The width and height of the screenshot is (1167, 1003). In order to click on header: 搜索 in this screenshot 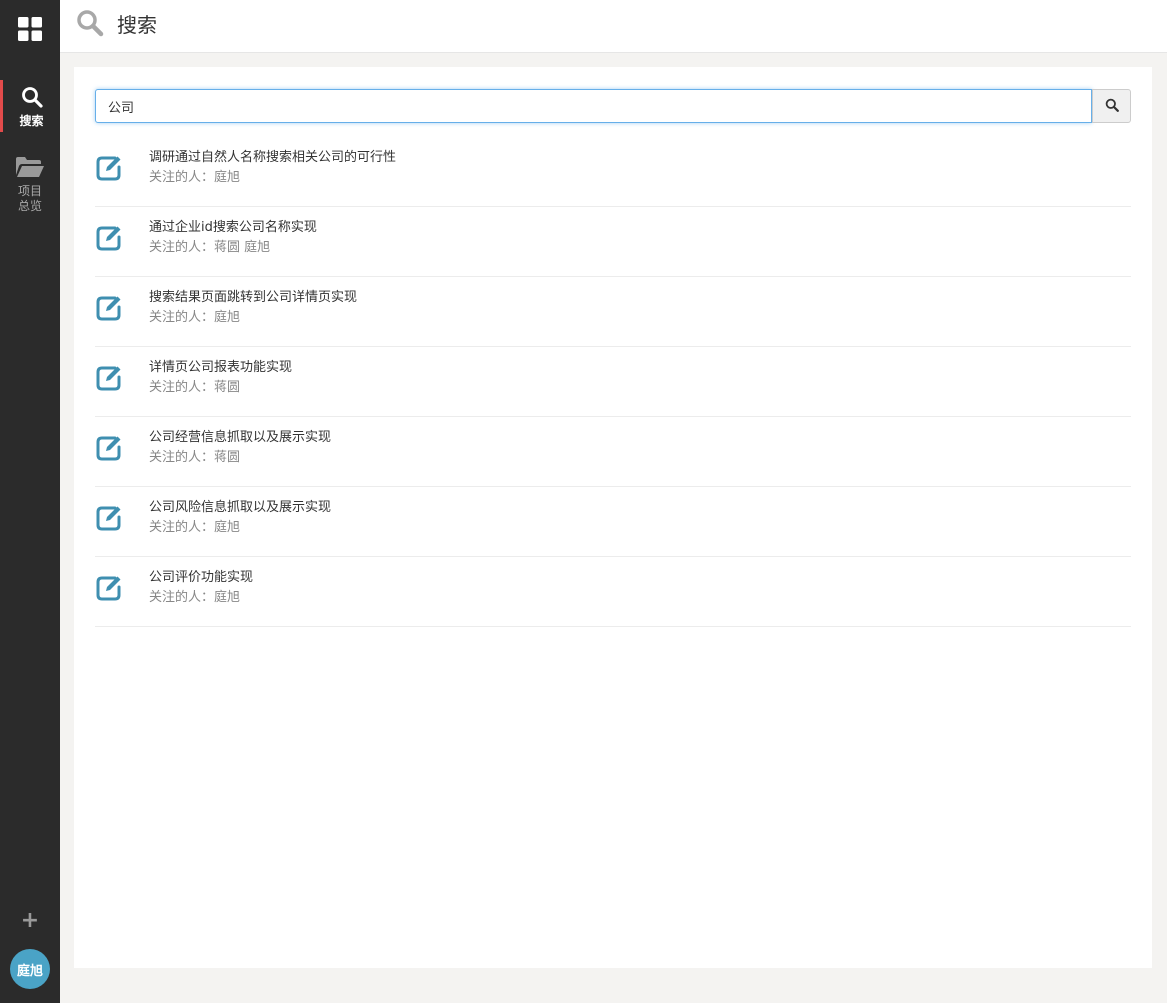, I will do `click(613, 26)`.